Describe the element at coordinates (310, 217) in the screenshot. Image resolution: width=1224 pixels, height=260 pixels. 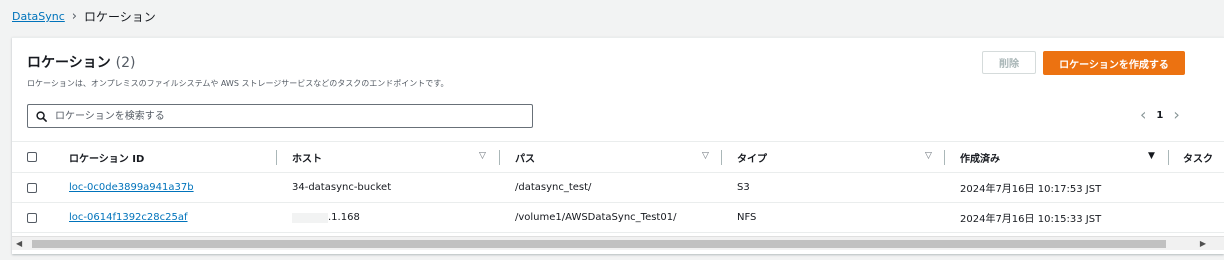
I see `redacted-area` at that location.